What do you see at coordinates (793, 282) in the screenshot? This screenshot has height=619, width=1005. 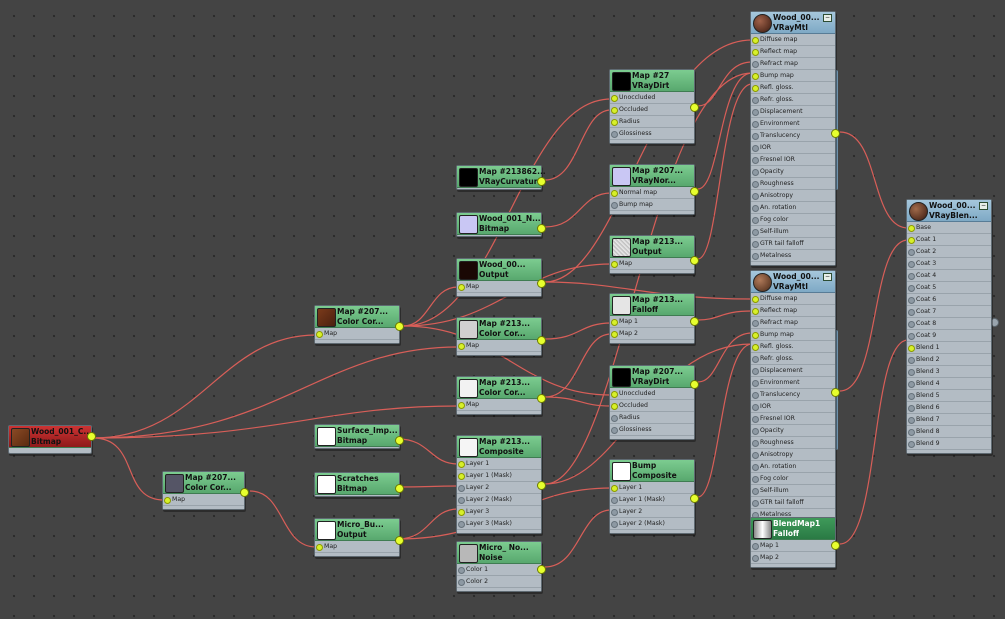 I see `node-header: Wood_00... VRayMtl −` at bounding box center [793, 282].